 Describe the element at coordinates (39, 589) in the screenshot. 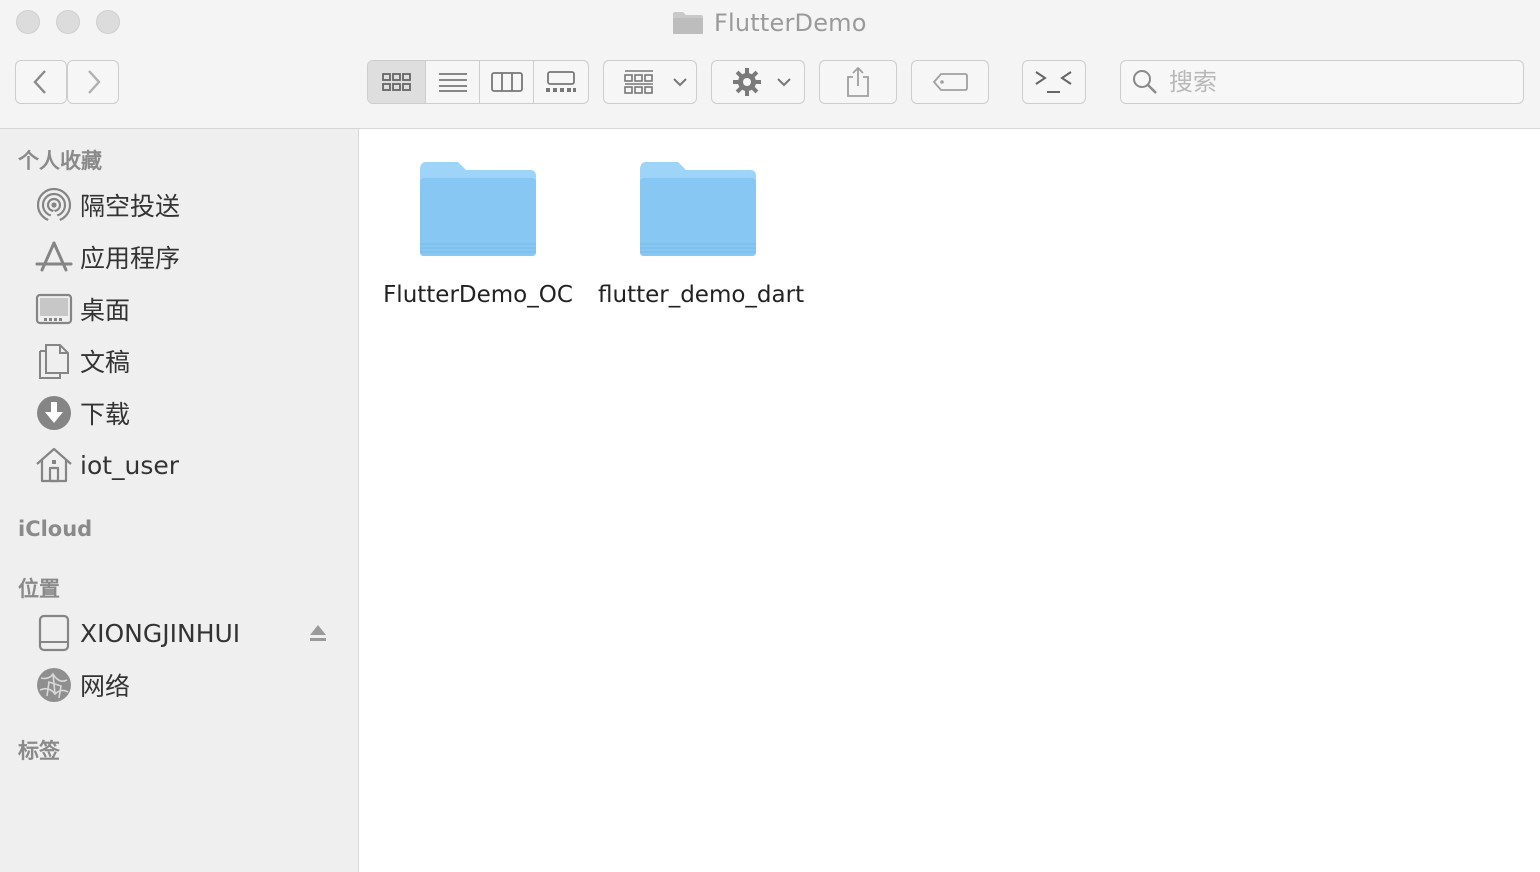

I see `locations-section-title: 位置` at that location.